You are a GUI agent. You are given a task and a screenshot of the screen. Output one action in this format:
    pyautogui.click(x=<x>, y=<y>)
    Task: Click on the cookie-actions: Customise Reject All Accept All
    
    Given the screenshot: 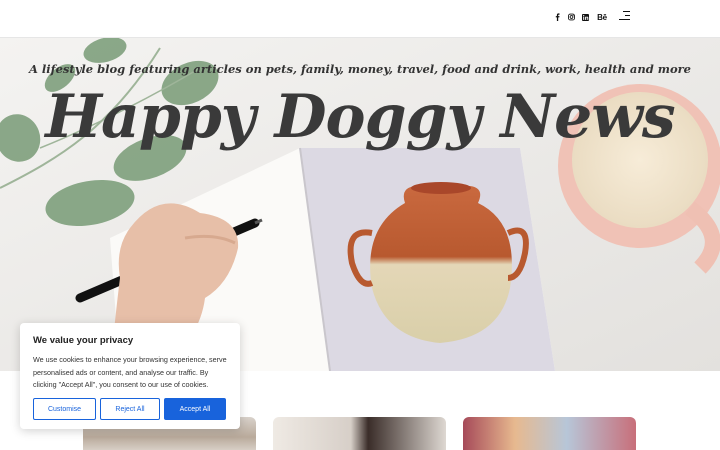 What is the action you would take?
    pyautogui.click(x=129, y=409)
    